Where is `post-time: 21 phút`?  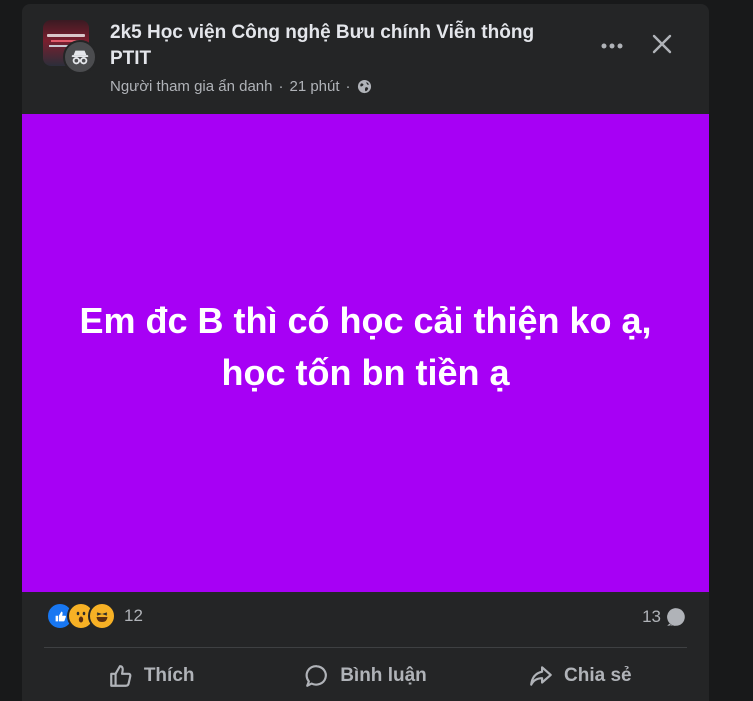 post-time: 21 phút is located at coordinates (314, 86).